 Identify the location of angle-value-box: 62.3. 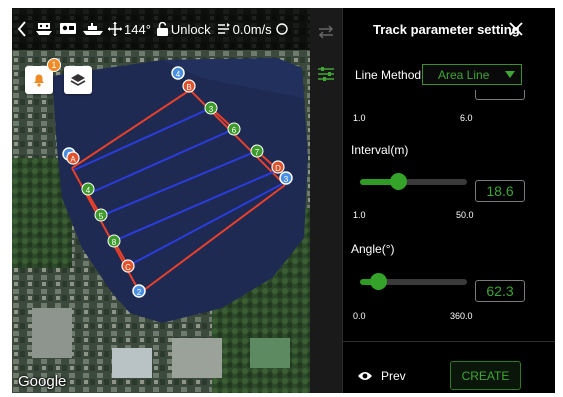
(500, 291).